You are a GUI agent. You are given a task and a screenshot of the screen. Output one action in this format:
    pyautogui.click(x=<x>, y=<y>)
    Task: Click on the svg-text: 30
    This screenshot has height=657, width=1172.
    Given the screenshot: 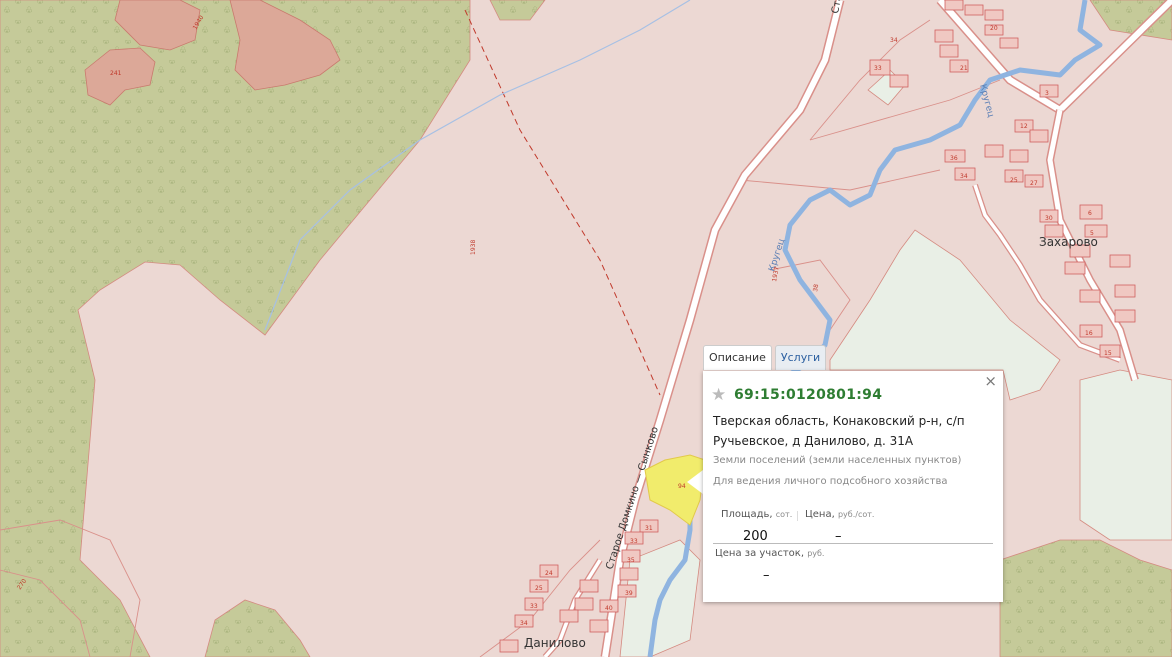 What is the action you would take?
    pyautogui.click(x=1049, y=218)
    